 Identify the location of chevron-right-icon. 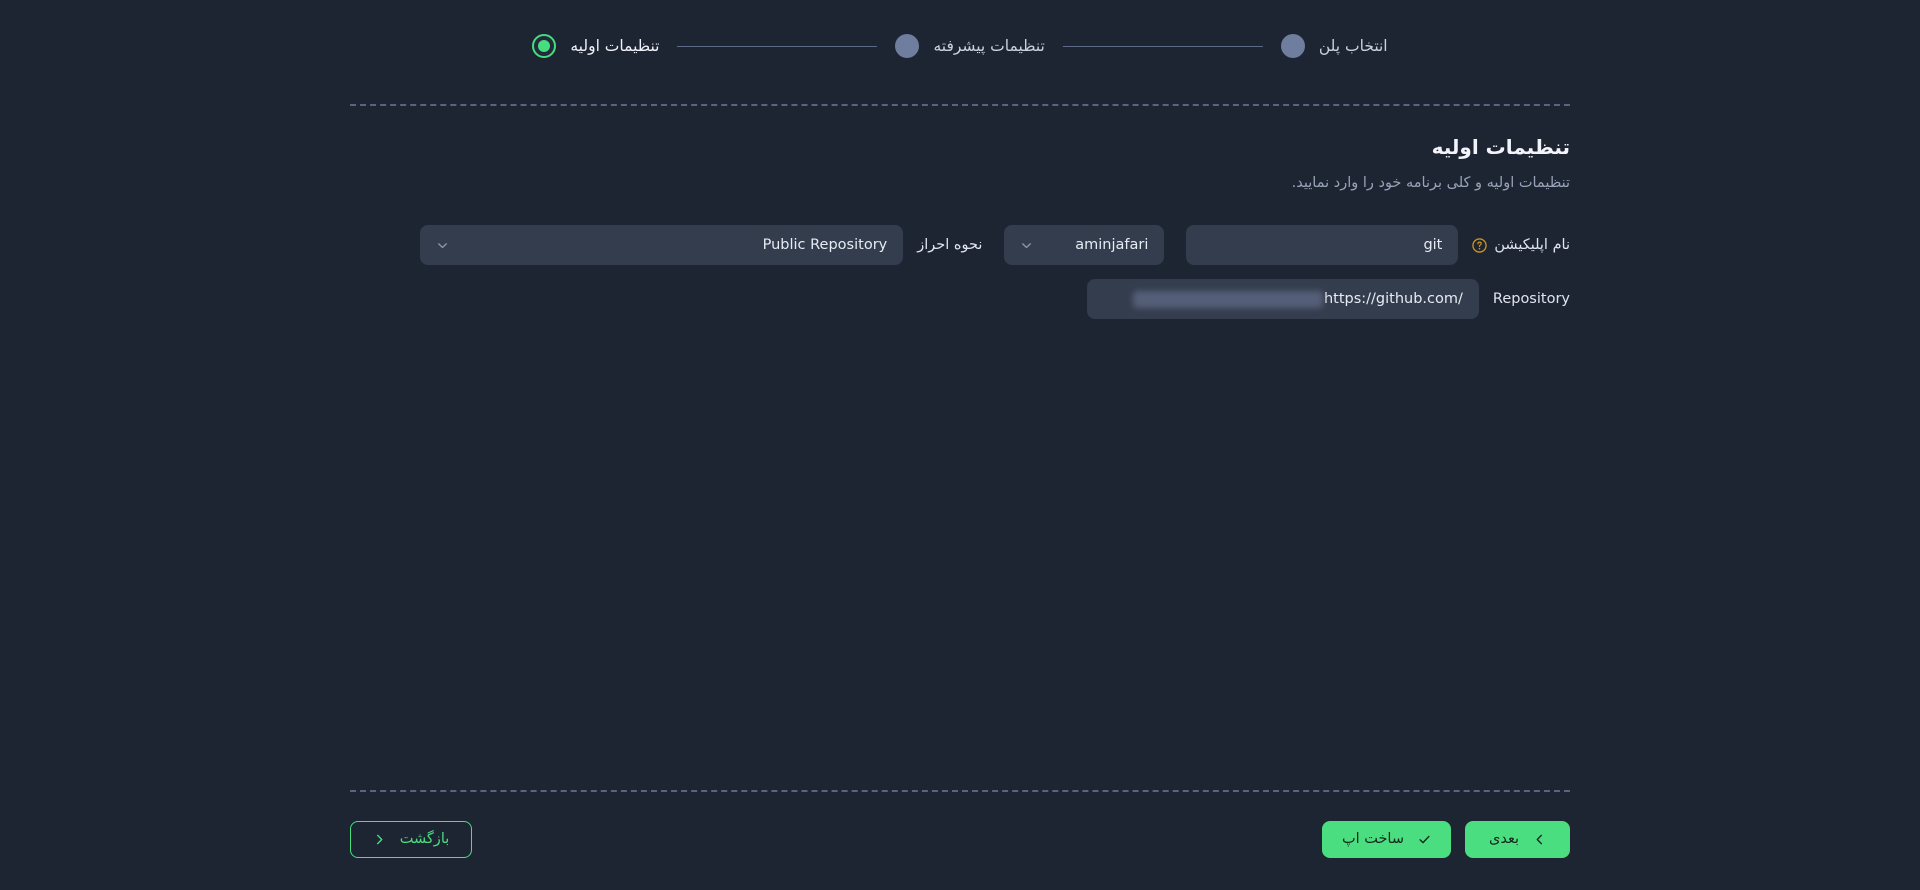
(379, 839).